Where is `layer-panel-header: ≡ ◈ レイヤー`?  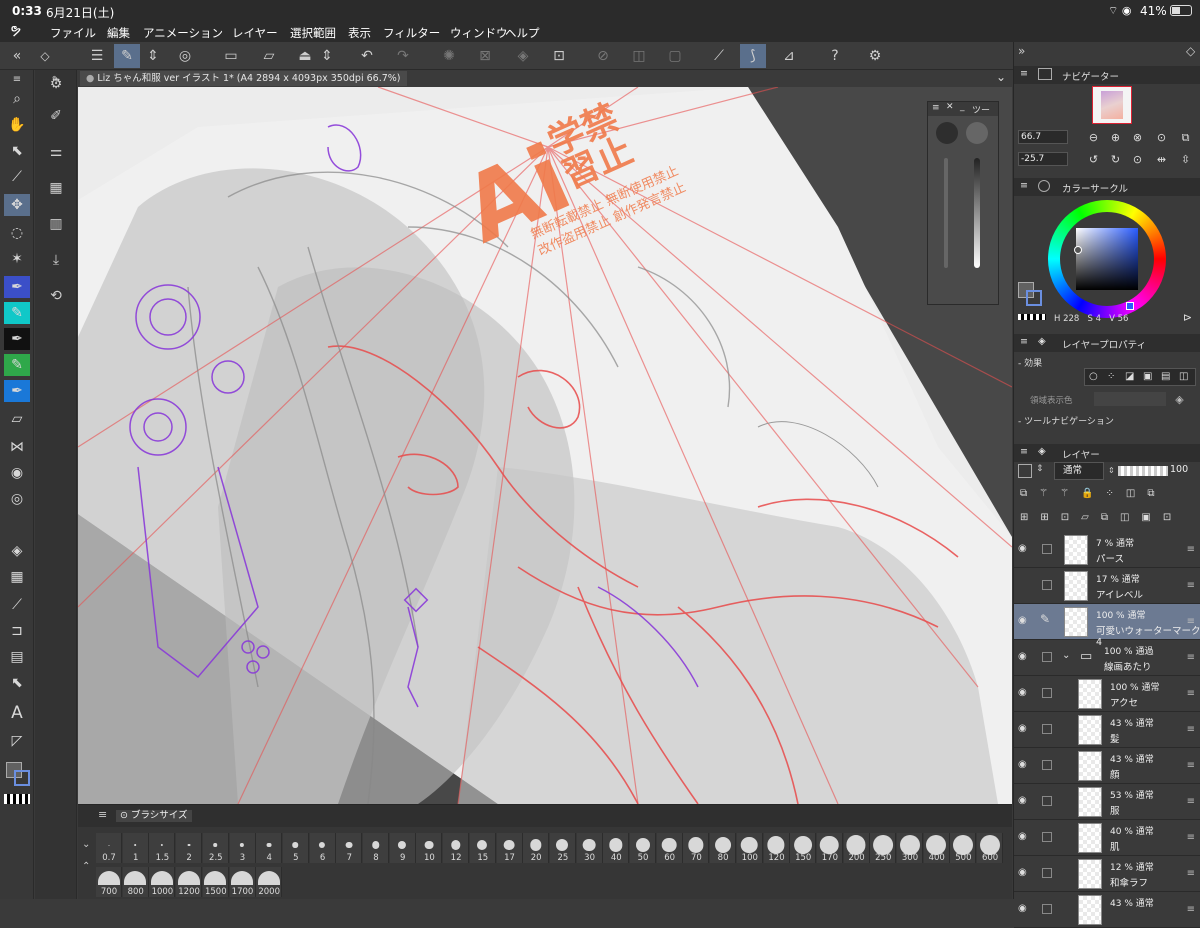
layer-panel-header: ≡ ◈ レイヤー is located at coordinates (1107, 453).